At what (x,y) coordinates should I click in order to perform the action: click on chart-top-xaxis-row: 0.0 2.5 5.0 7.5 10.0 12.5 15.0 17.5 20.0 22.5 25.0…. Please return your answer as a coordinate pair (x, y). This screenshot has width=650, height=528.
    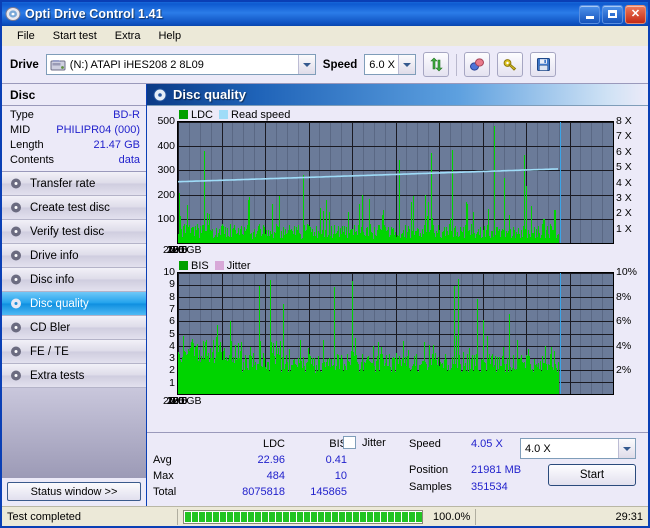
    Looking at the image, I should click on (397, 251).